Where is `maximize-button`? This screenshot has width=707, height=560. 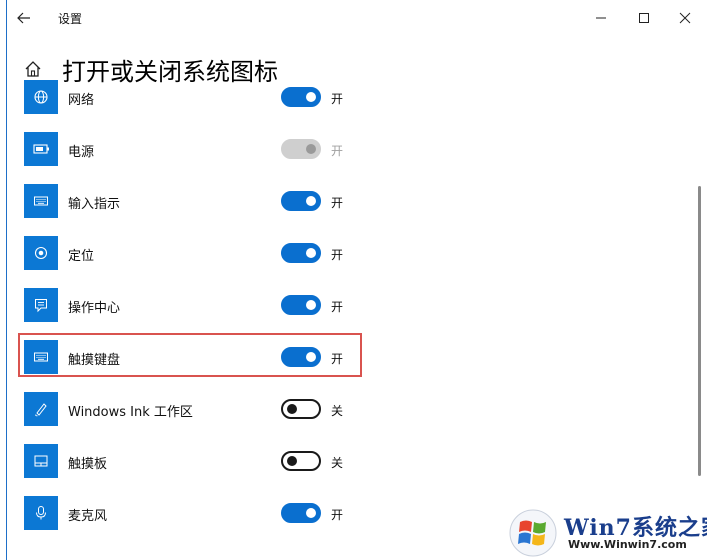 maximize-button is located at coordinates (644, 18).